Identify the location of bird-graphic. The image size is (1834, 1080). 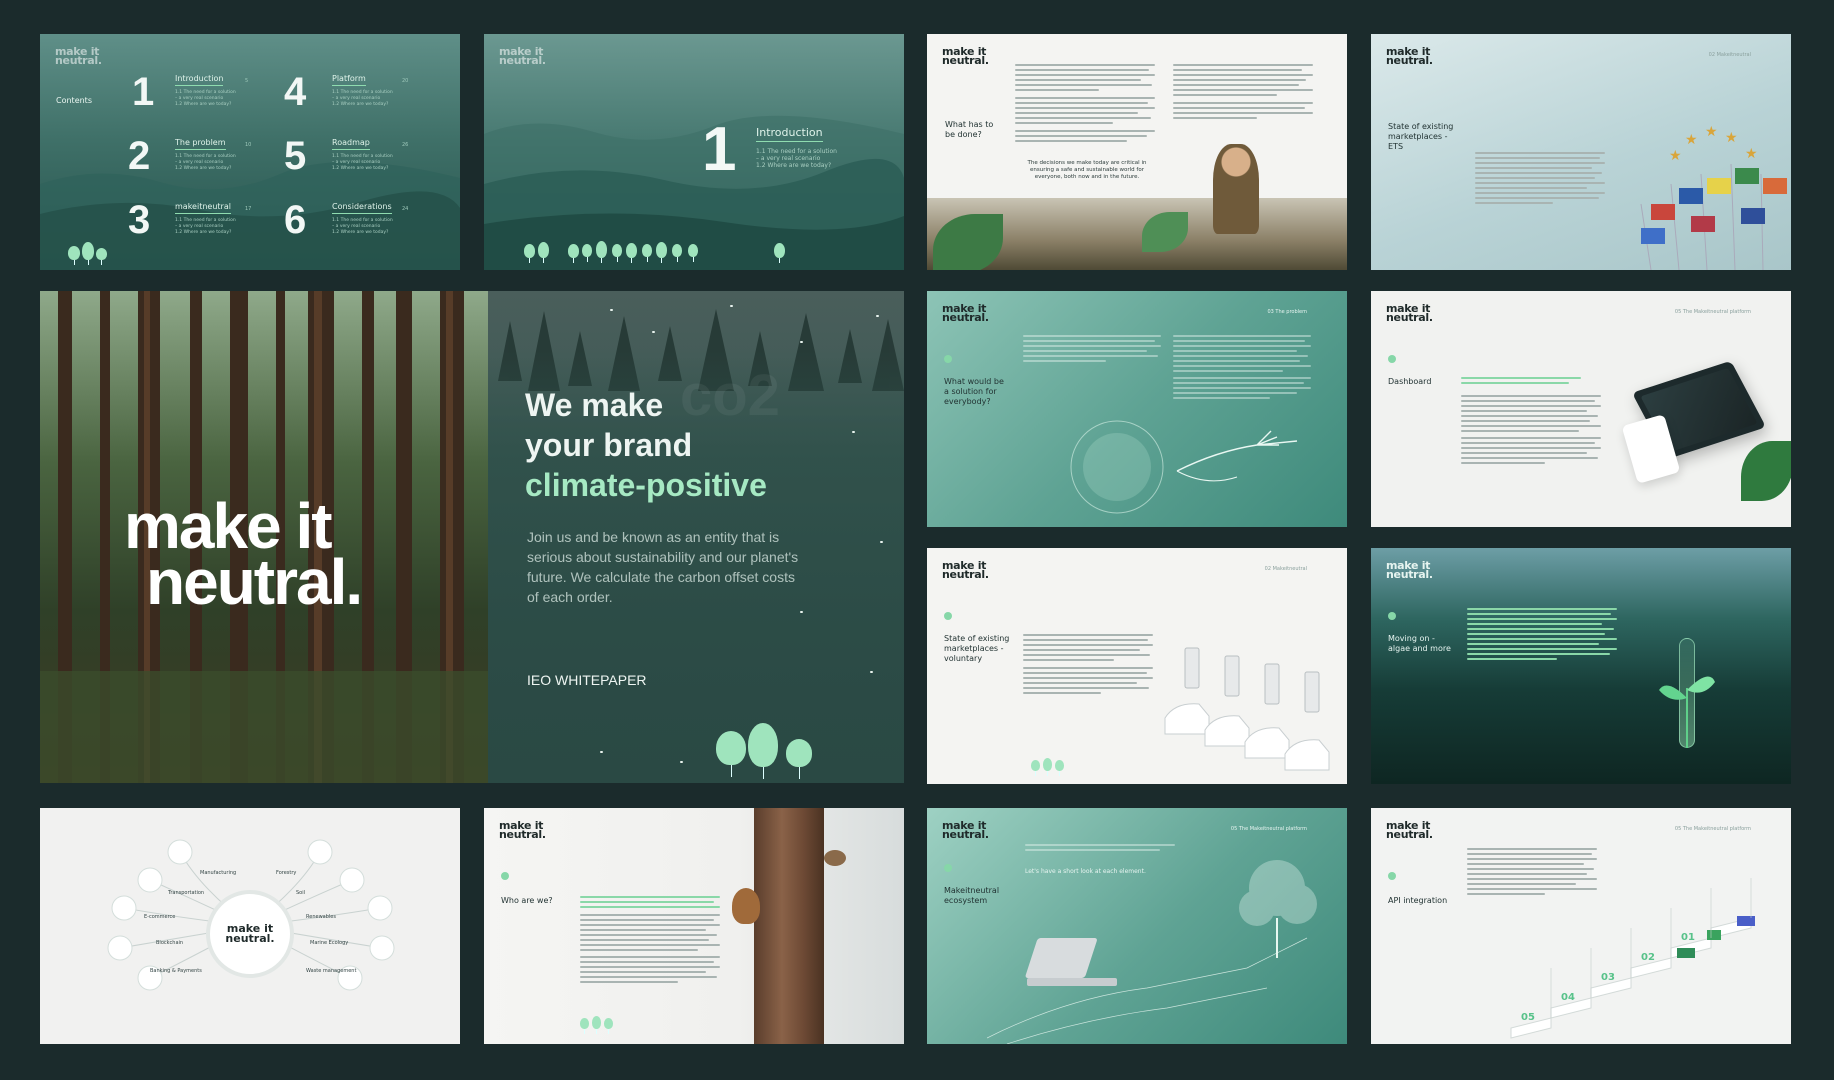
(835, 858).